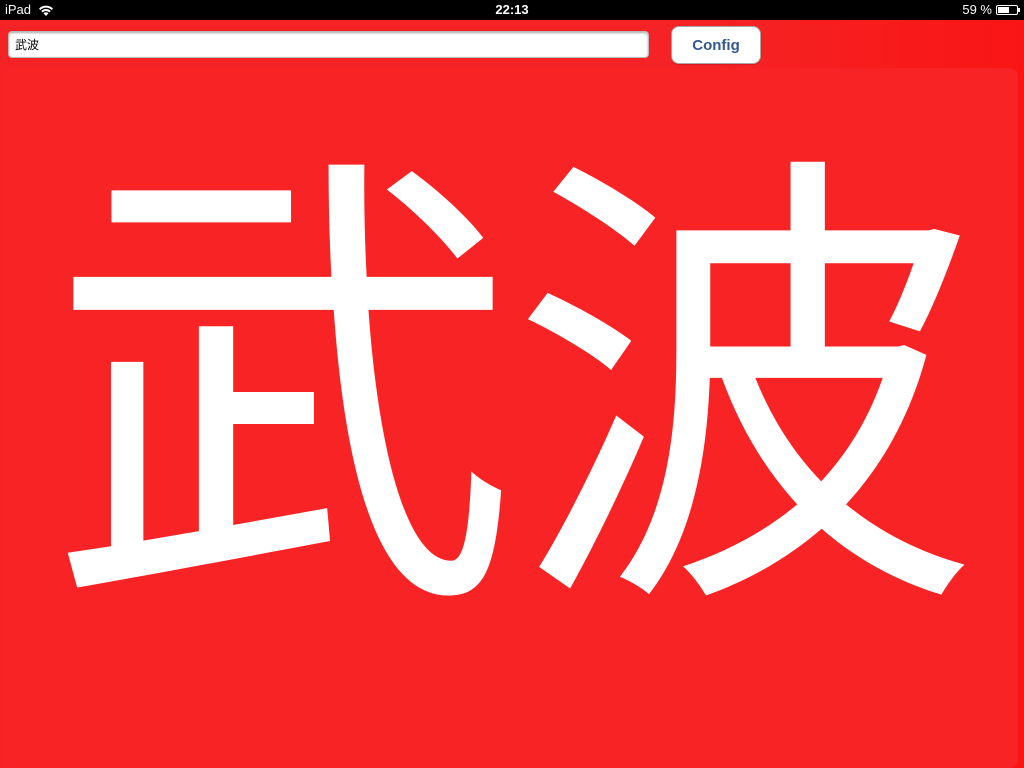  I want to click on text-input-field, so click(328, 44).